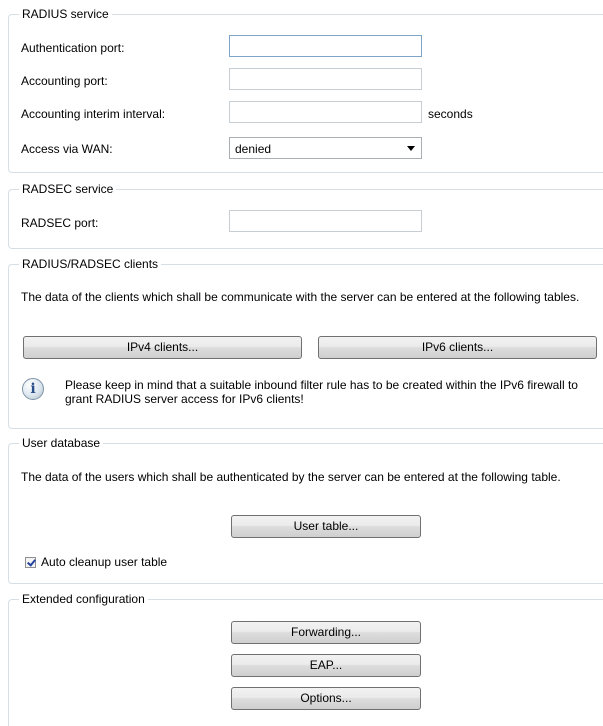 The width and height of the screenshot is (603, 726). I want to click on chevron-down-icon, so click(411, 148).